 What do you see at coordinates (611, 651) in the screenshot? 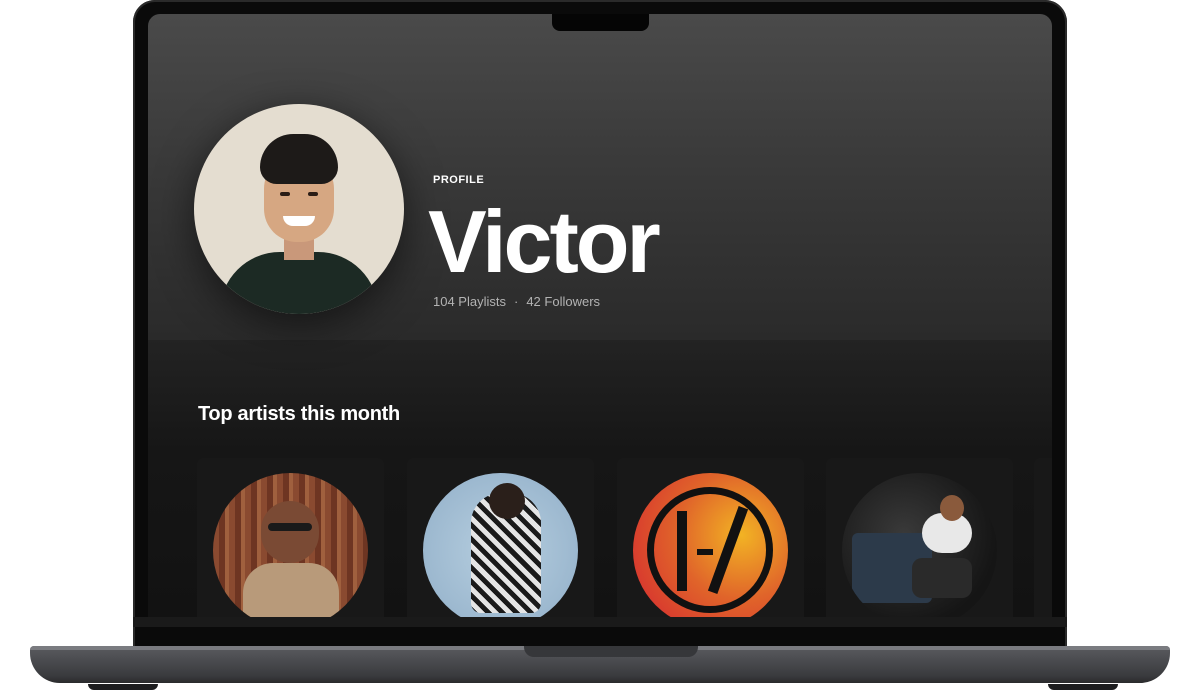
I see `lid-opening-indent` at bounding box center [611, 651].